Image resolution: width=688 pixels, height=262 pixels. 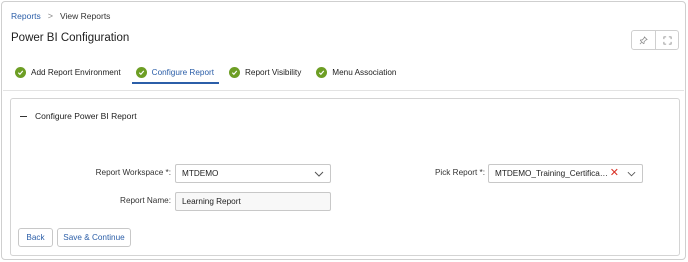 What do you see at coordinates (35, 237) in the screenshot?
I see `back-button: Back` at bounding box center [35, 237].